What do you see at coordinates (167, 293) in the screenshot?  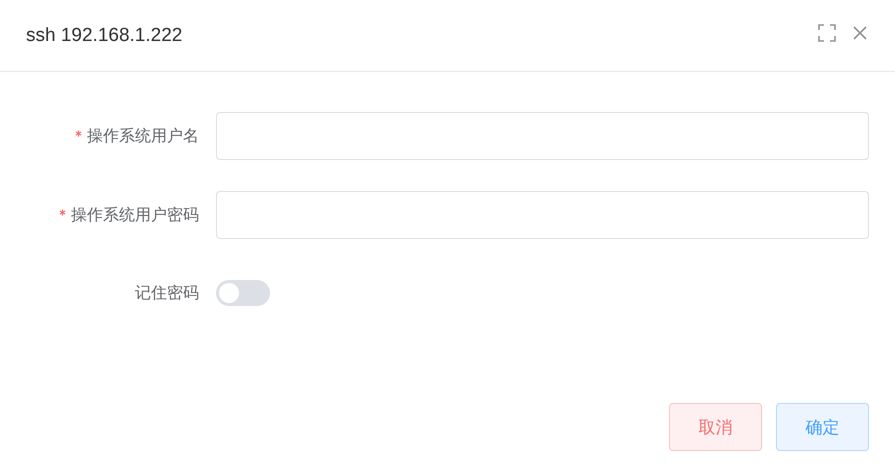 I see `field-label: 记住密码` at bounding box center [167, 293].